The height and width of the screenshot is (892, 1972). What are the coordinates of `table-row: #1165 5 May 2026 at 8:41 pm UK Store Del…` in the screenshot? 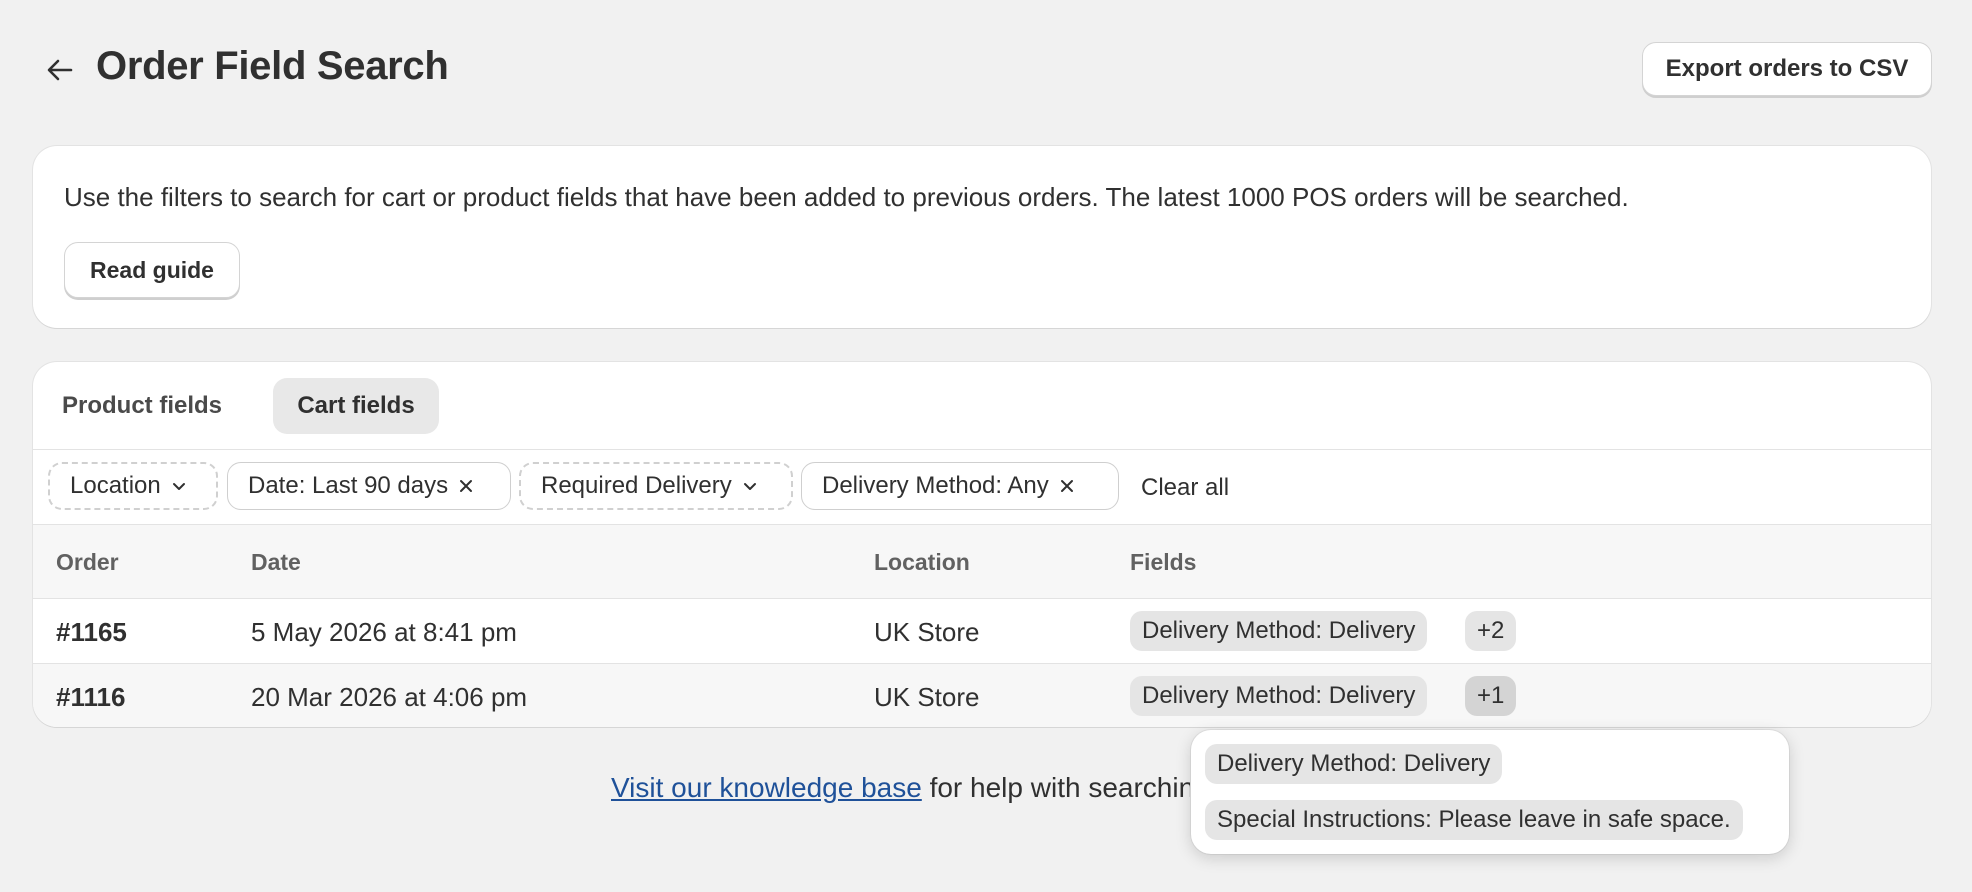 It's located at (982, 631).